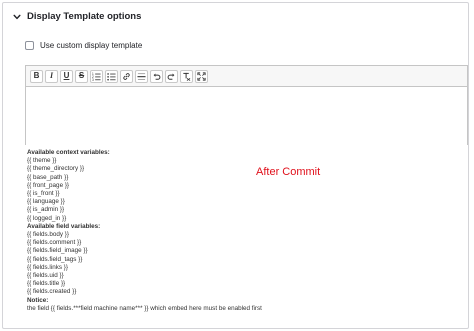 The width and height of the screenshot is (474, 331). I want to click on link-icon, so click(126, 76).